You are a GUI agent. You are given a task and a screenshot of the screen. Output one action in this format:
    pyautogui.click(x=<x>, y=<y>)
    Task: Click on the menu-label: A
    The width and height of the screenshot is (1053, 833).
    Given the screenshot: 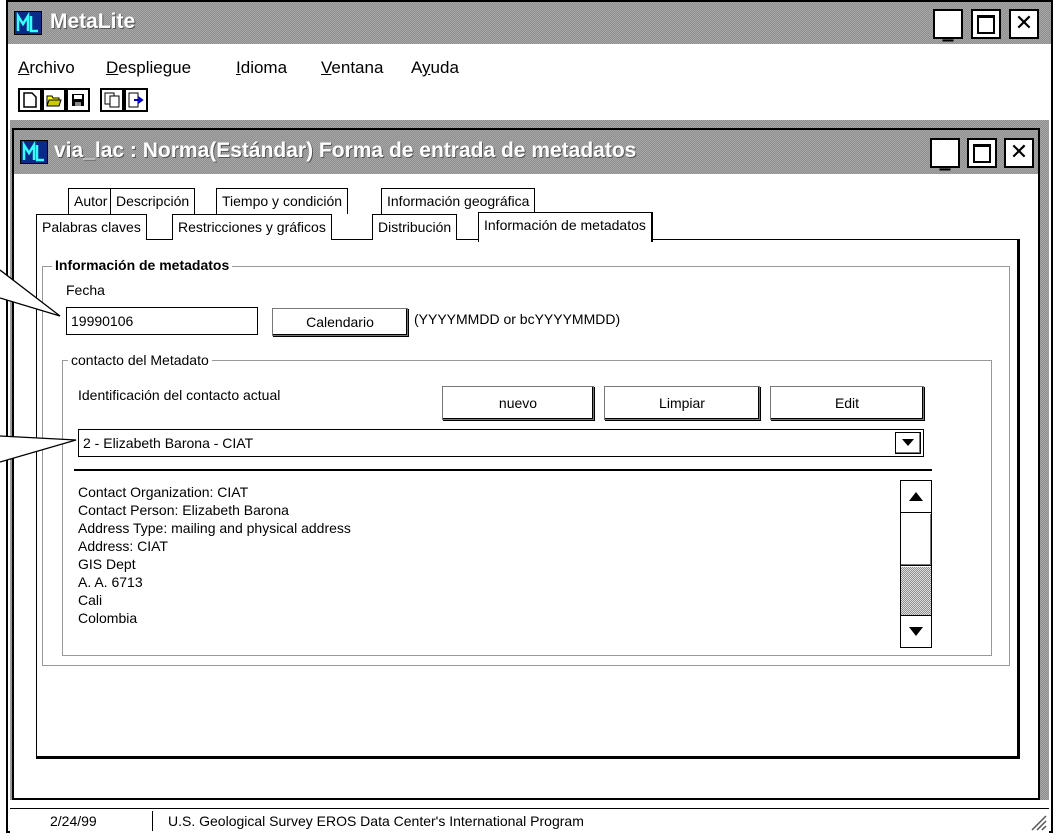 What is the action you would take?
    pyautogui.click(x=417, y=67)
    